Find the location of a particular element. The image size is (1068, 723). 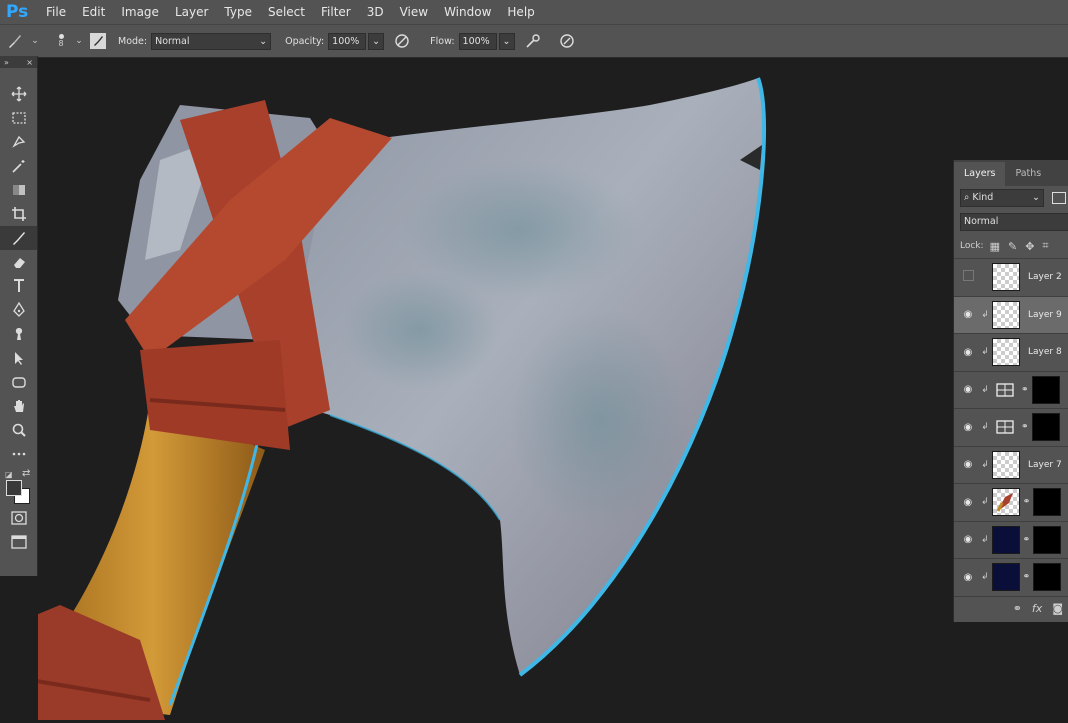

flow-input: 100% is located at coordinates (477, 41).